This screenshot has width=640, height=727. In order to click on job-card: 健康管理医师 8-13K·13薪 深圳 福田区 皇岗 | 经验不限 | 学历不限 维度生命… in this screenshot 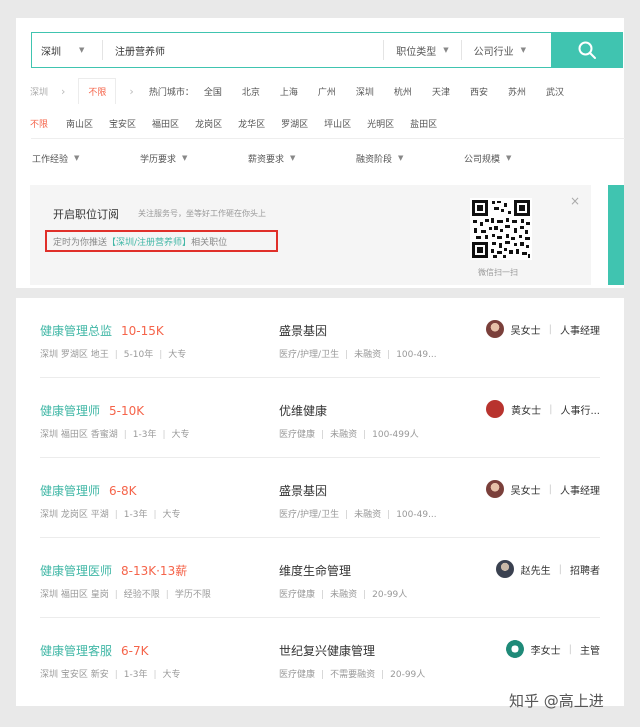, I will do `click(320, 578)`.